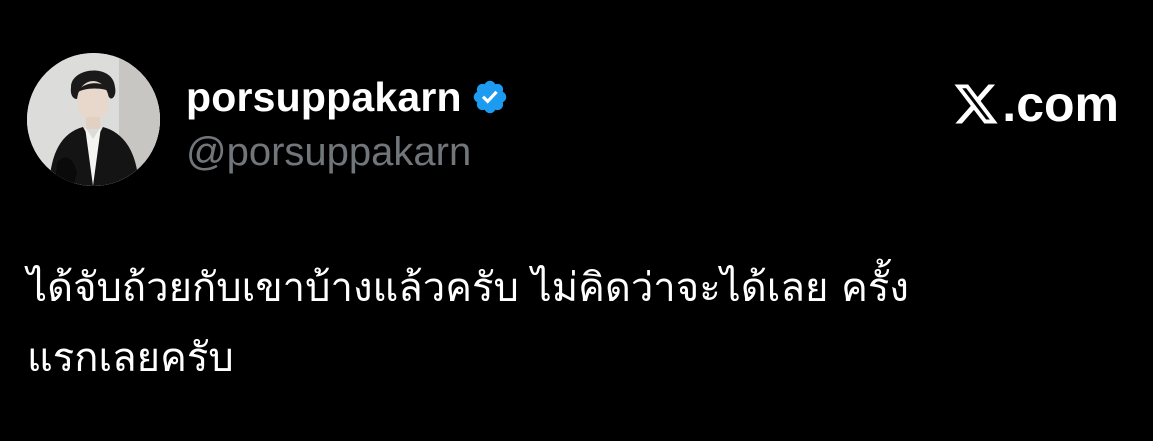  Describe the element at coordinates (347, 152) in the screenshot. I see `user-handle: @porsuppakarn` at that location.